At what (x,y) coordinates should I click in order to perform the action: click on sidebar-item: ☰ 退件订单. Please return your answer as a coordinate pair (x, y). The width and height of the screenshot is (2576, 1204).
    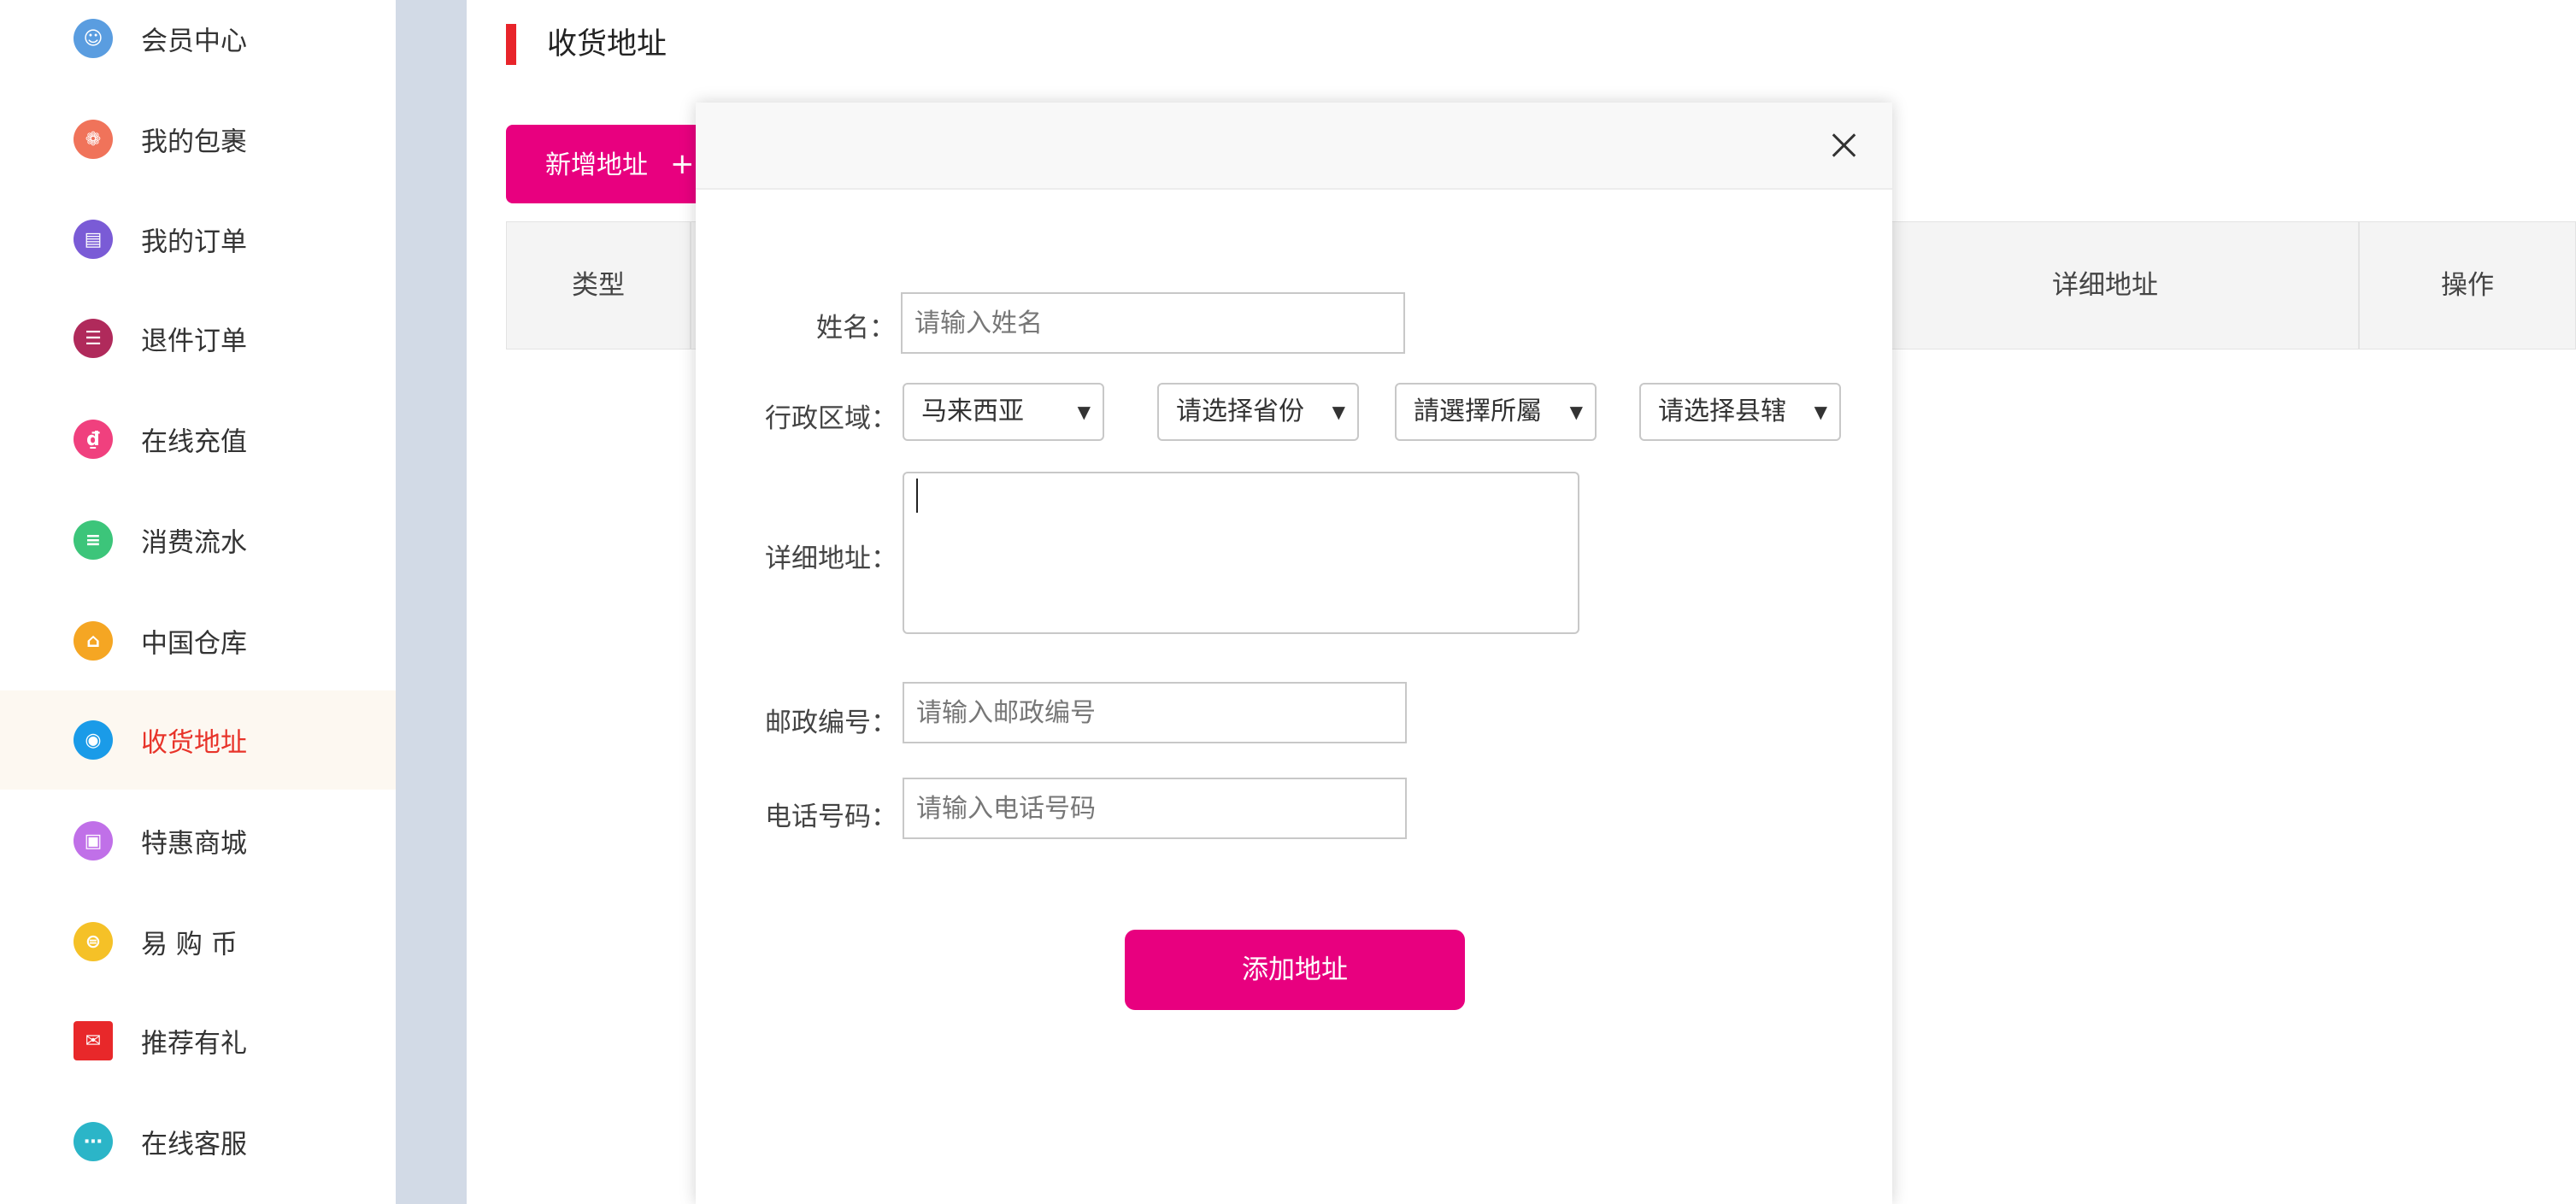
    Looking at the image, I should click on (198, 338).